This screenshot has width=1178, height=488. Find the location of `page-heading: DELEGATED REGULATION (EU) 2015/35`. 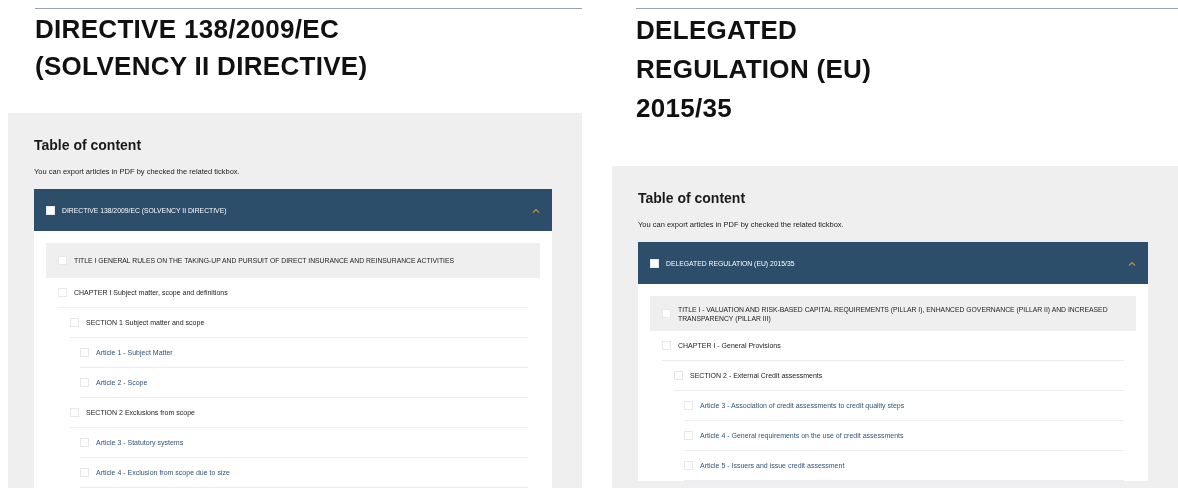

page-heading: DELEGATED REGULATION (EU) 2015/35 is located at coordinates (754, 69).